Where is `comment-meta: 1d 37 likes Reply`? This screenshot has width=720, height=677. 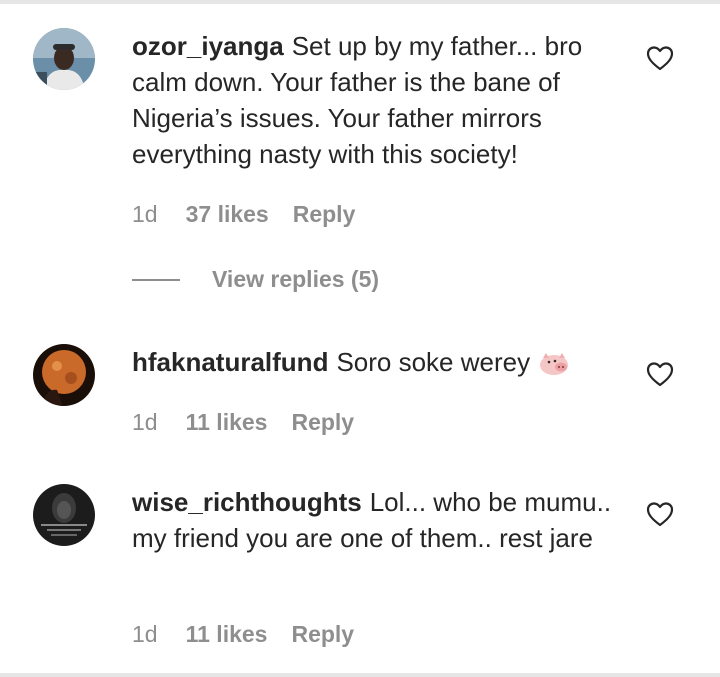 comment-meta: 1d 37 likes Reply is located at coordinates (243, 214).